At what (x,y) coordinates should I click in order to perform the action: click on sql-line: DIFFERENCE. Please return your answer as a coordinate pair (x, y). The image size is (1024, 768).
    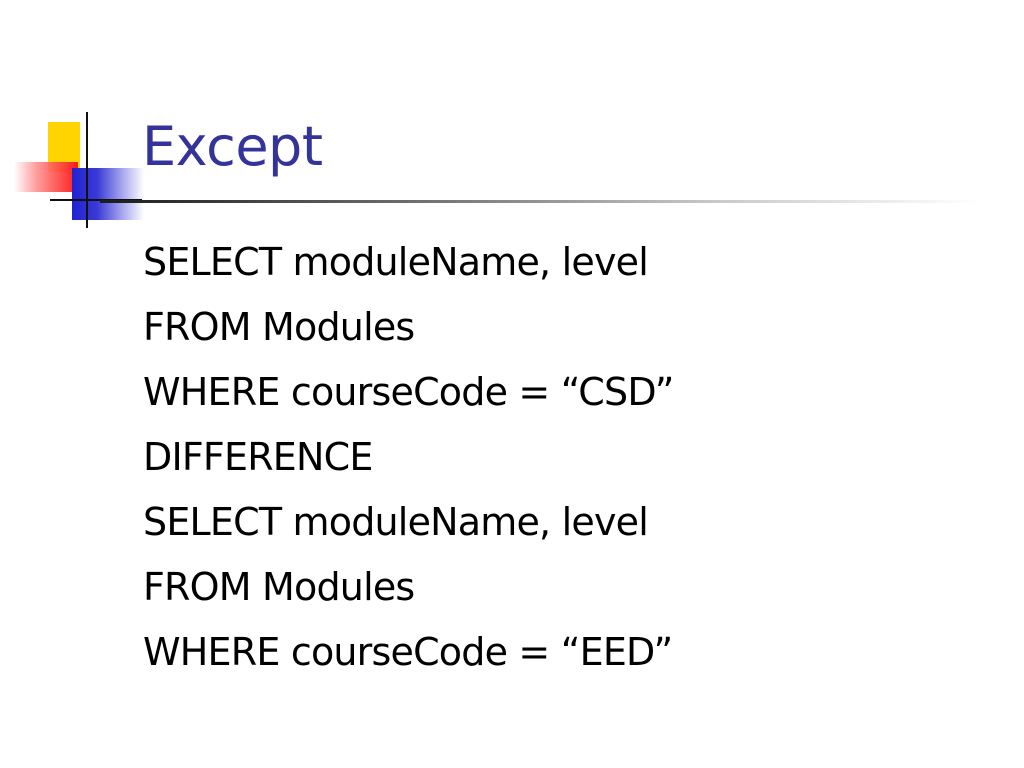
    Looking at the image, I should click on (258, 457).